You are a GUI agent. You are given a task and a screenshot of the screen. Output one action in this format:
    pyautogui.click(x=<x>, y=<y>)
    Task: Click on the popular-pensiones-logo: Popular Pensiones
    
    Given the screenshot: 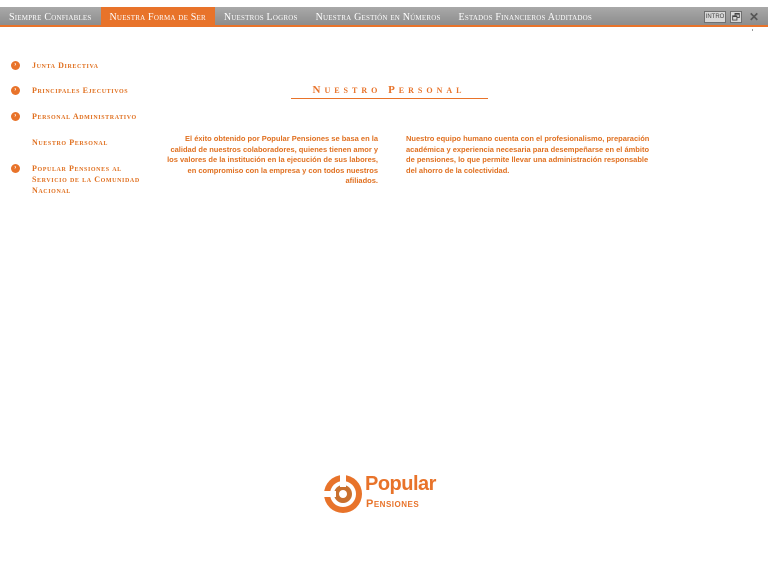 What is the action you would take?
    pyautogui.click(x=389, y=494)
    